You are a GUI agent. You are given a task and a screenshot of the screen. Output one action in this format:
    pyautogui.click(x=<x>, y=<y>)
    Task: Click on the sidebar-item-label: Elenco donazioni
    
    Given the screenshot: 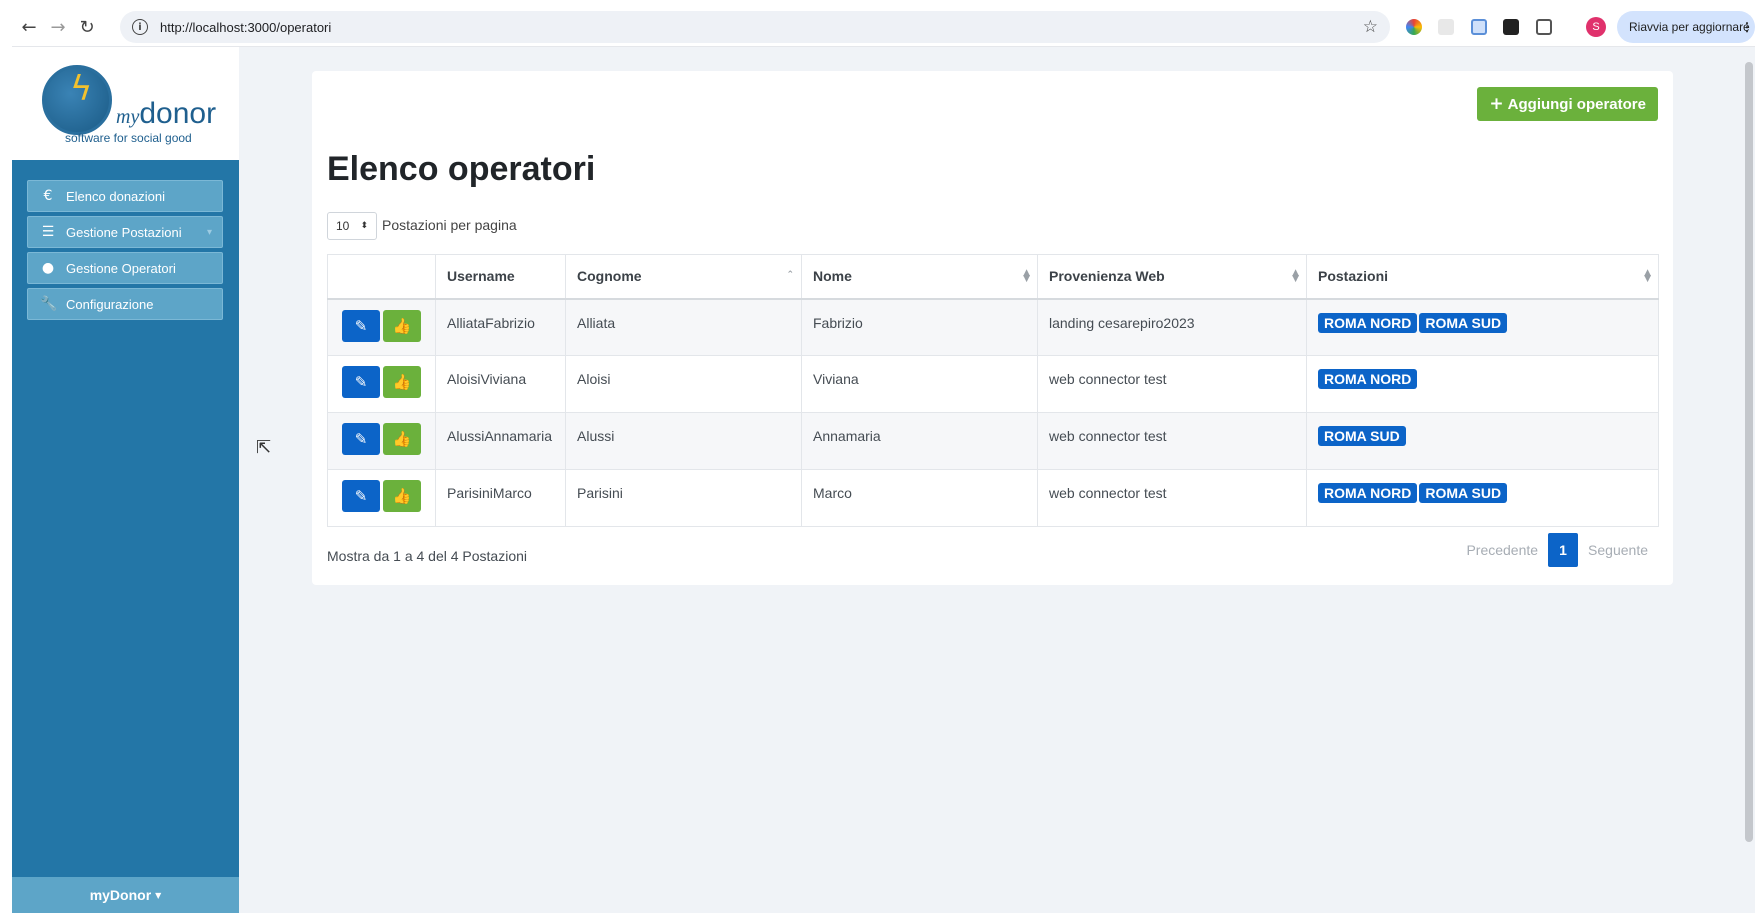 What is the action you would take?
    pyautogui.click(x=116, y=196)
    